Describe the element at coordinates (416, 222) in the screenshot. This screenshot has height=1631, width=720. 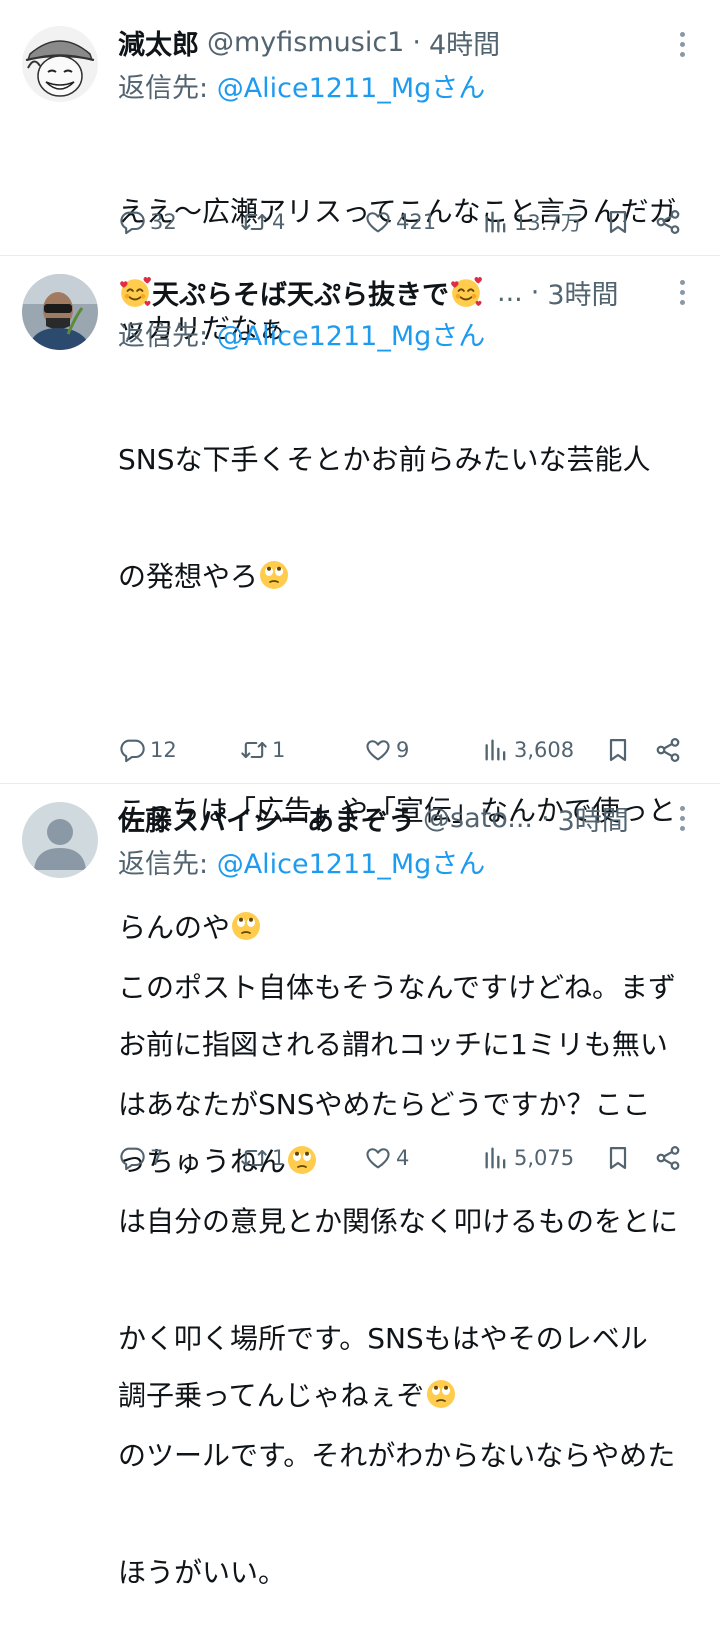
I see `like-count: 421` at that location.